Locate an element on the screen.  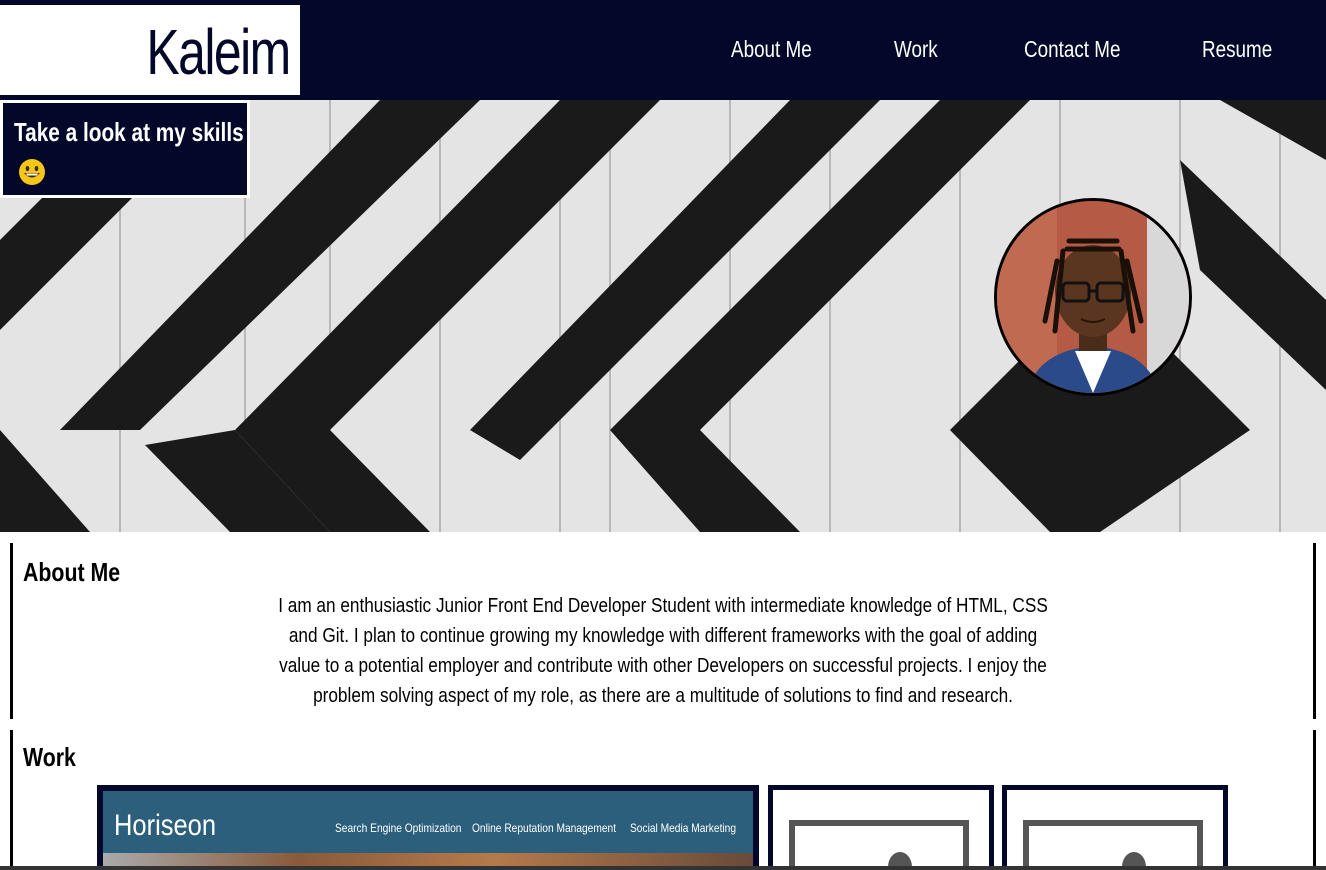
nav-resume: Resume is located at coordinates (1237, 49).